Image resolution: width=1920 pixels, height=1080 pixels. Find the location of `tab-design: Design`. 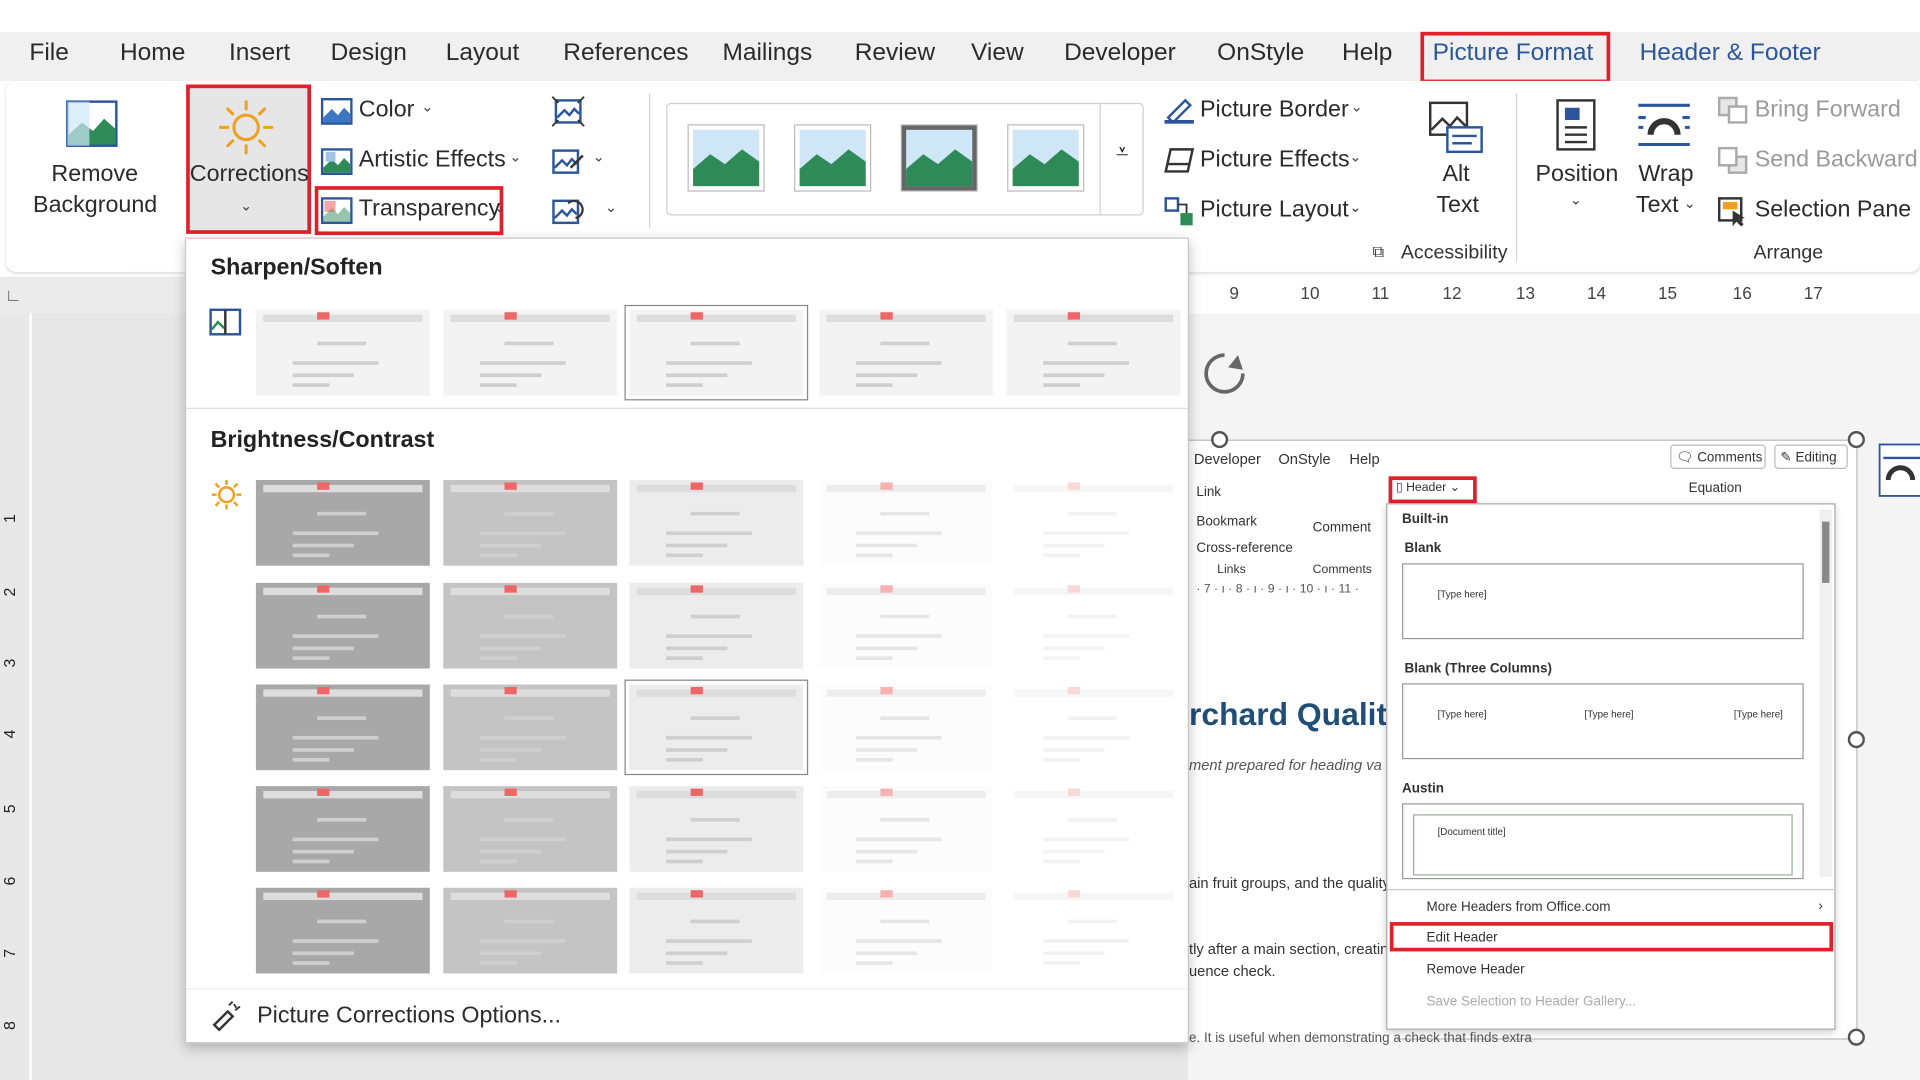

tab-design: Design is located at coordinates (369, 53).